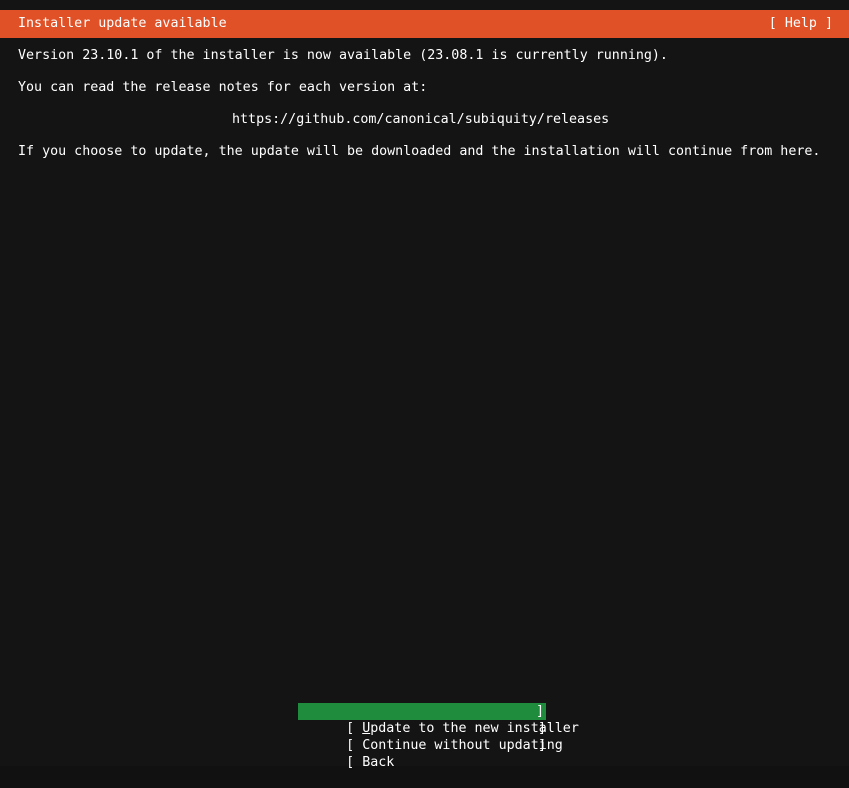 The height and width of the screenshot is (788, 849). What do you see at coordinates (424, 5) in the screenshot?
I see `top-strip` at bounding box center [424, 5].